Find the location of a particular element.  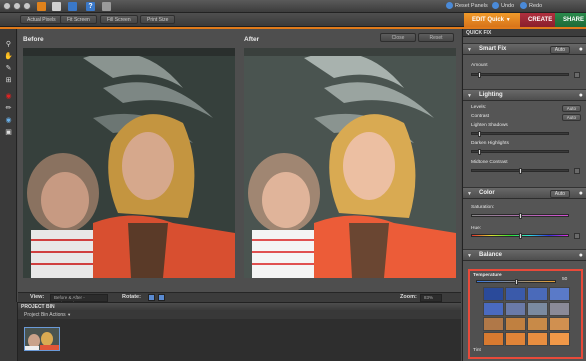

close-button: Close is located at coordinates (398, 37).